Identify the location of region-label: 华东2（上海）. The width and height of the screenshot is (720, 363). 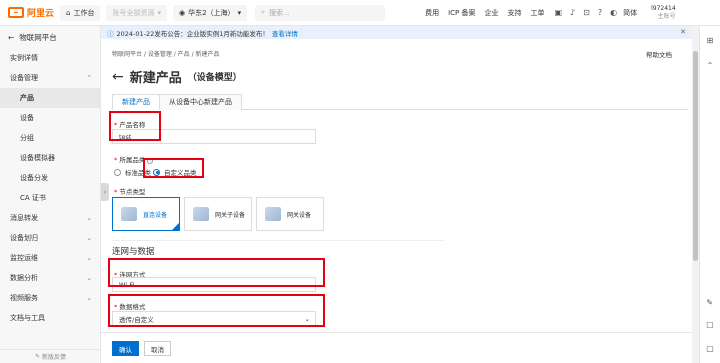
(211, 12).